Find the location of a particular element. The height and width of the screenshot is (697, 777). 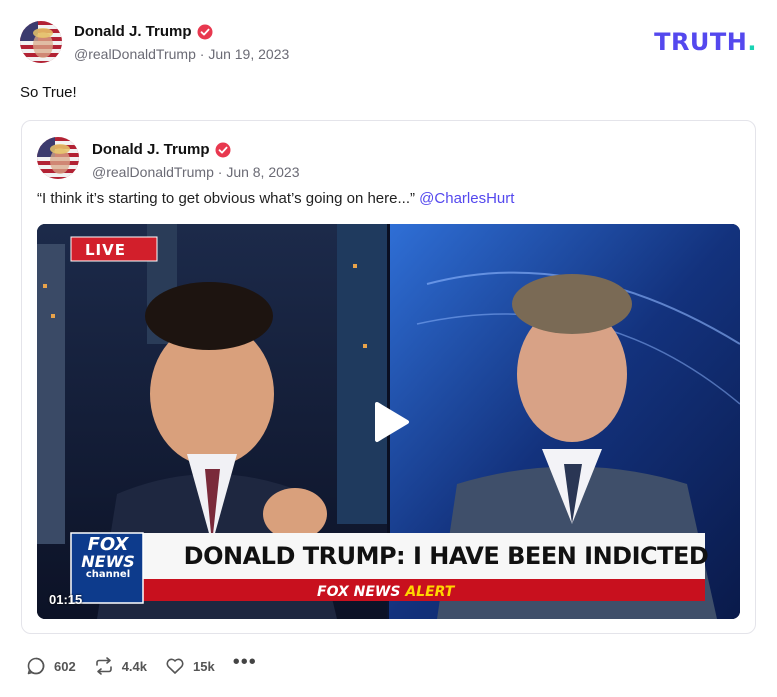

retruth-count: 4.4k is located at coordinates (134, 666).